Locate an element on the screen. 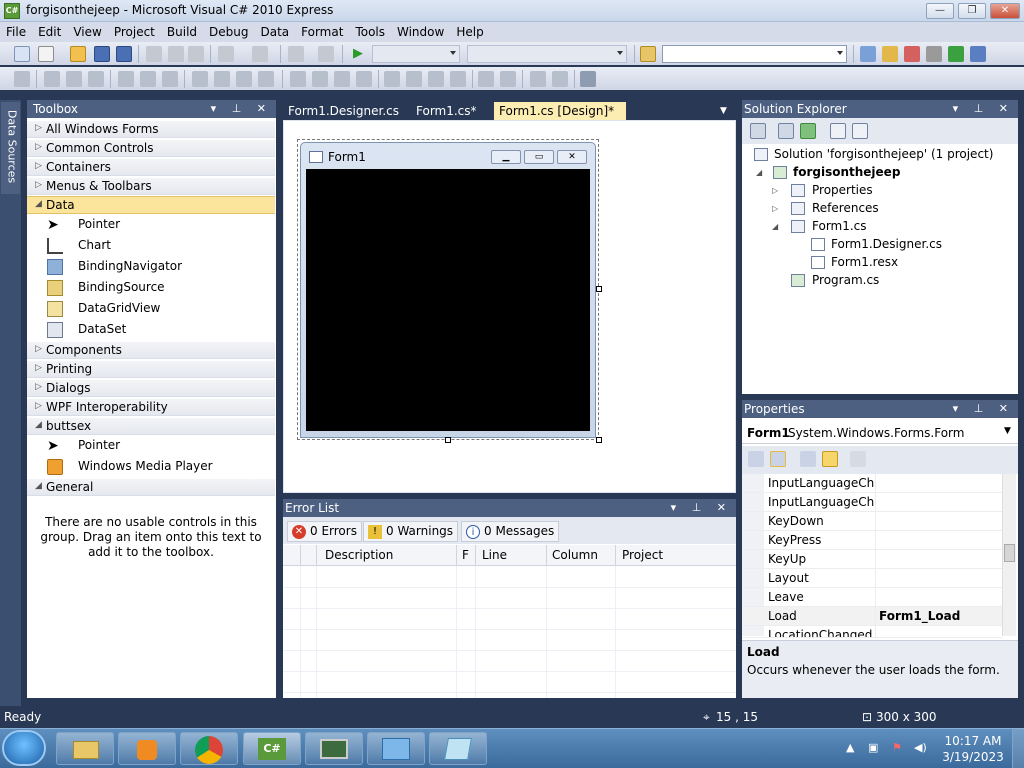  bring-to-front-icon is located at coordinates (538, 79).